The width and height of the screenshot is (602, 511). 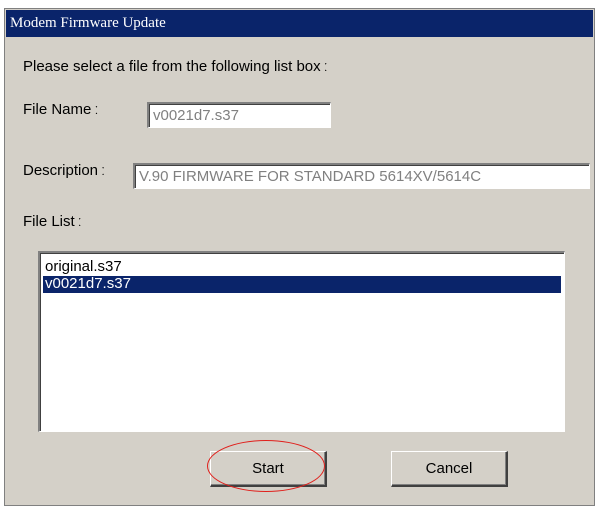 What do you see at coordinates (299, 23) in the screenshot?
I see `title-bar: Modem Firmware Update` at bounding box center [299, 23].